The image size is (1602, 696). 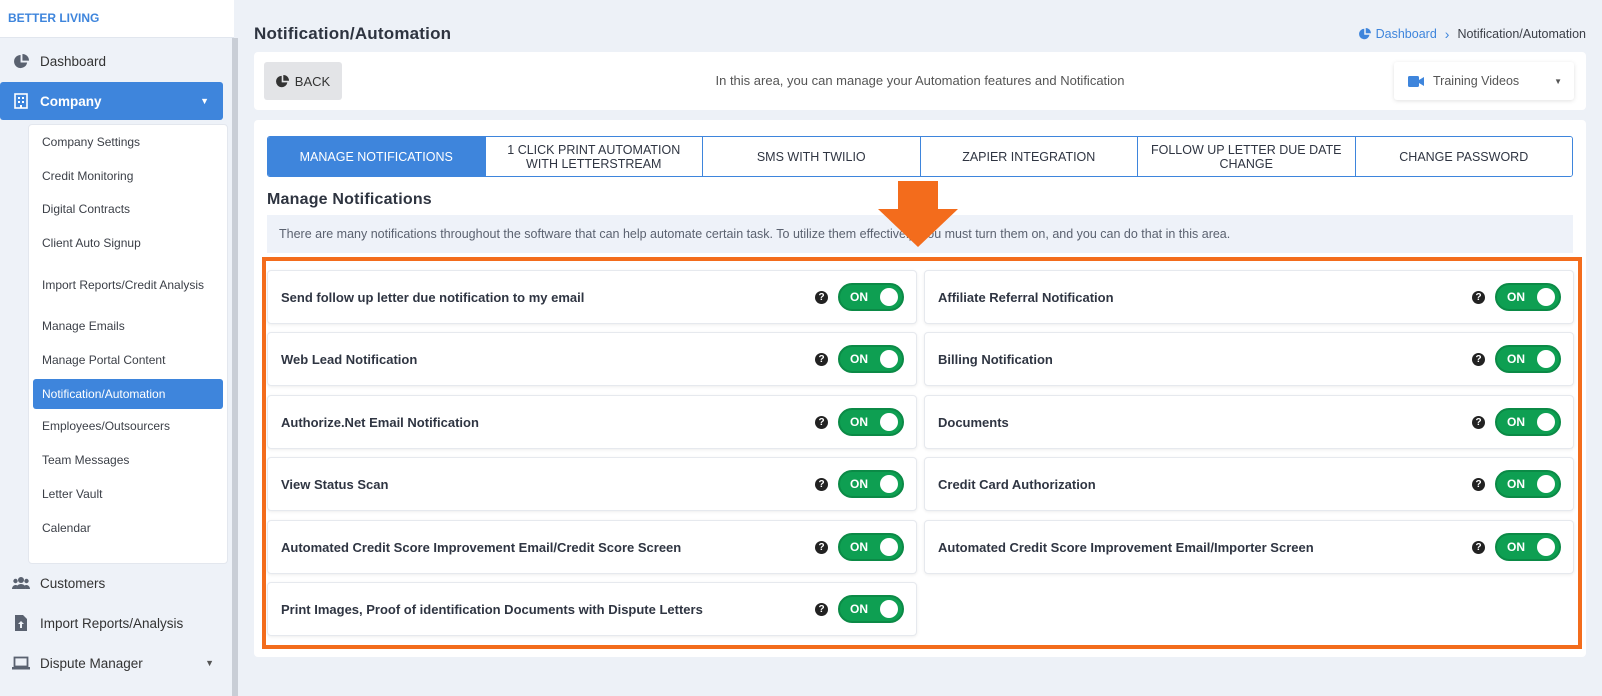 What do you see at coordinates (235, 367) in the screenshot?
I see `sidebar-scrollbar` at bounding box center [235, 367].